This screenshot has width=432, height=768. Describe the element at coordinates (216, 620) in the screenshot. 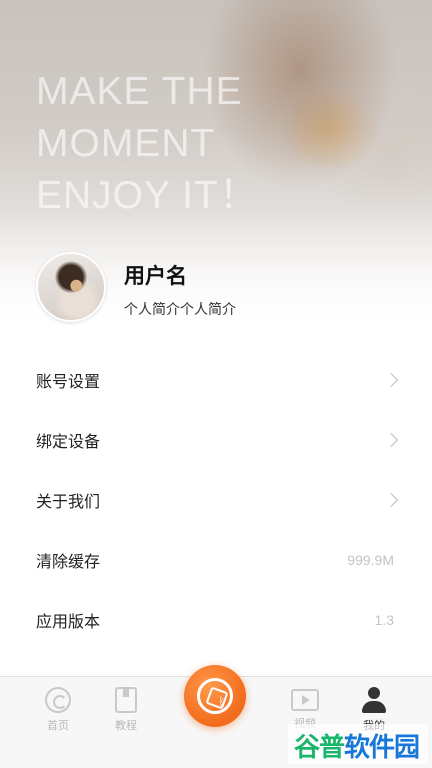

I see `menu-item-app-version: 应用版本 1.3` at that location.